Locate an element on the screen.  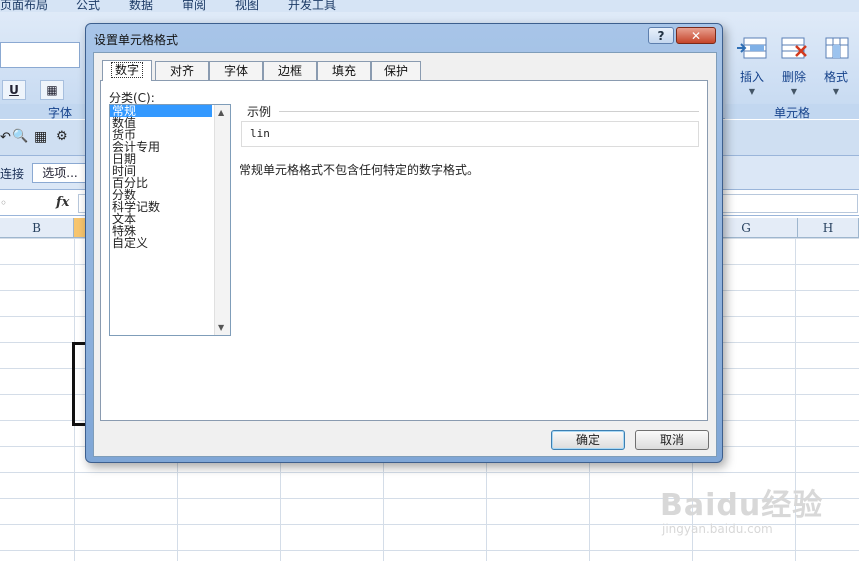
tab-border: 边框 is located at coordinates (290, 70).